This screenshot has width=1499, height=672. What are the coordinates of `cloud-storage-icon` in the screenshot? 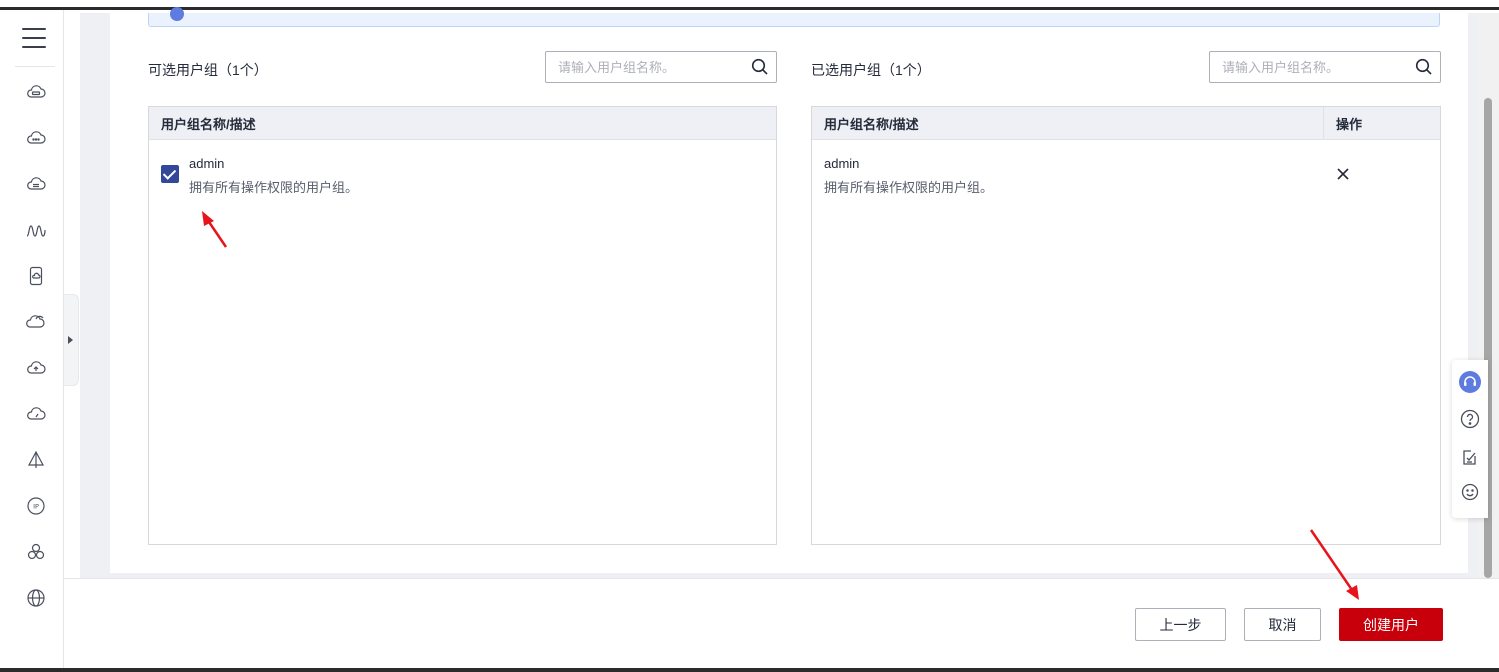 It's located at (36, 184).